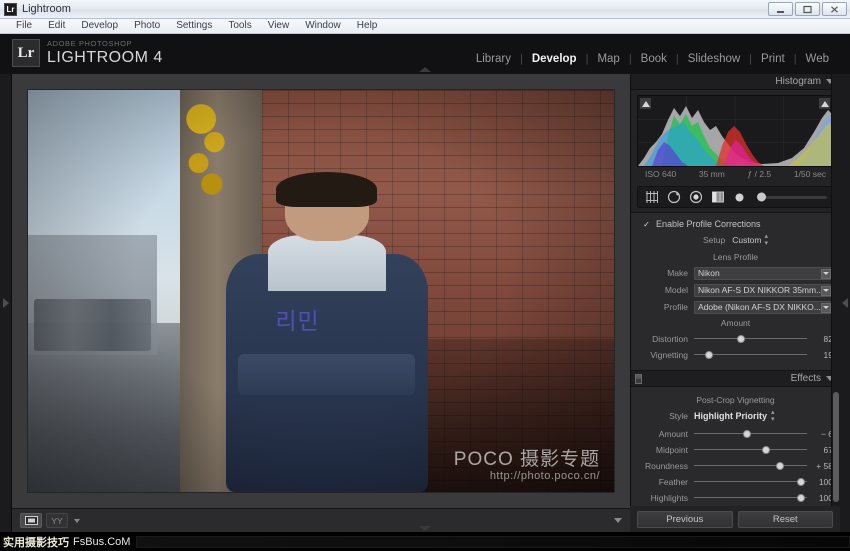 This screenshot has height=551, width=850. What do you see at coordinates (651, 197) in the screenshot?
I see `crop-overlay-icon` at bounding box center [651, 197].